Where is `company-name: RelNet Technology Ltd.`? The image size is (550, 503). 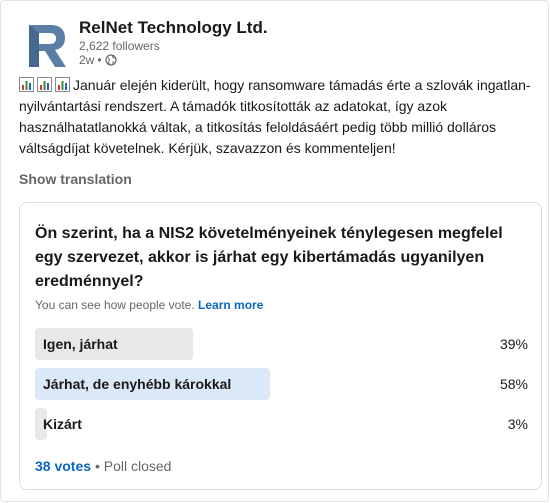 company-name: RelNet Technology Ltd. is located at coordinates (173, 28).